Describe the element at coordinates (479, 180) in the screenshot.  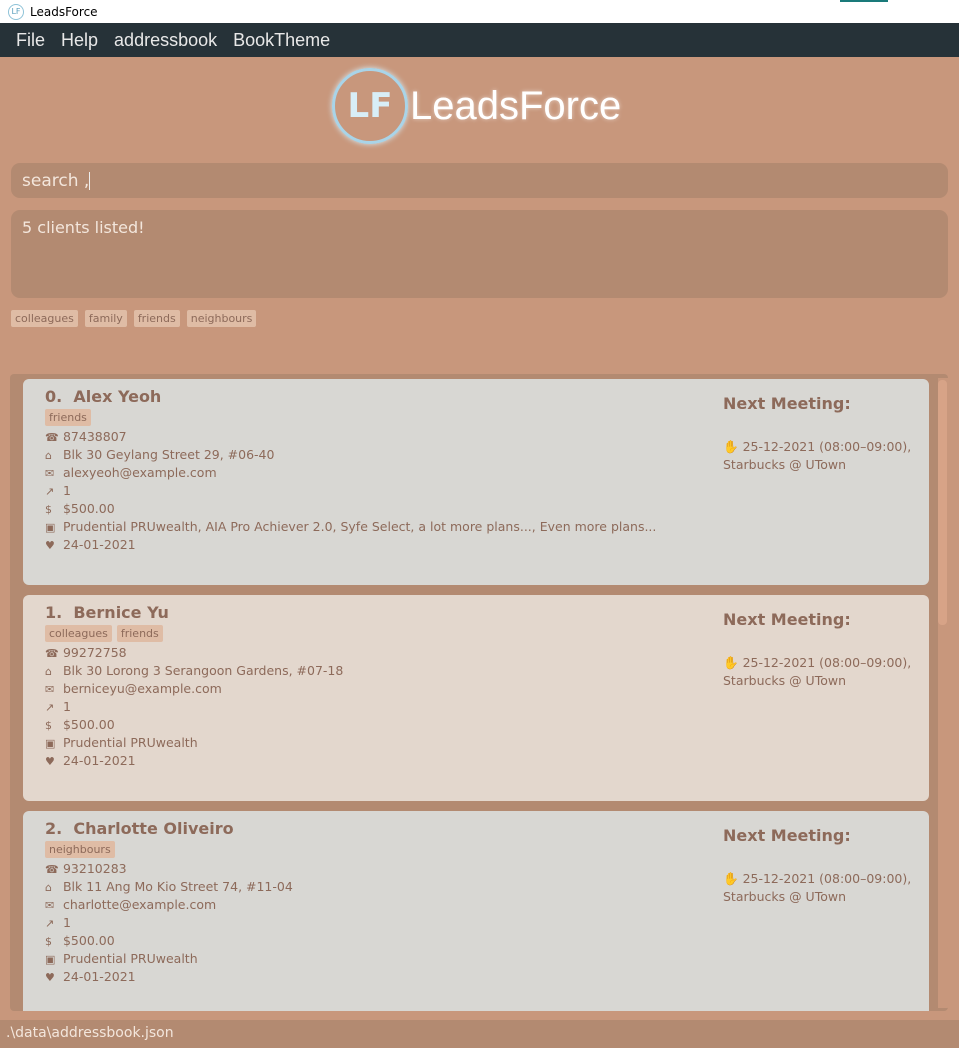
I see `command-input: search ,` at that location.